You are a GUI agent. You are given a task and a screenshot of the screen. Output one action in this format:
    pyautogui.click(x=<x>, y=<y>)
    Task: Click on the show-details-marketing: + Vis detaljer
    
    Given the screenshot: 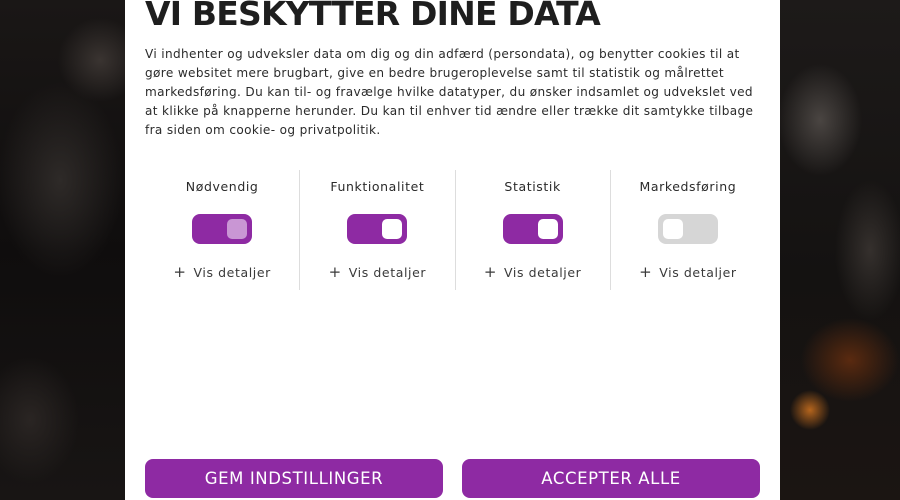 What is the action you would take?
    pyautogui.click(x=688, y=272)
    